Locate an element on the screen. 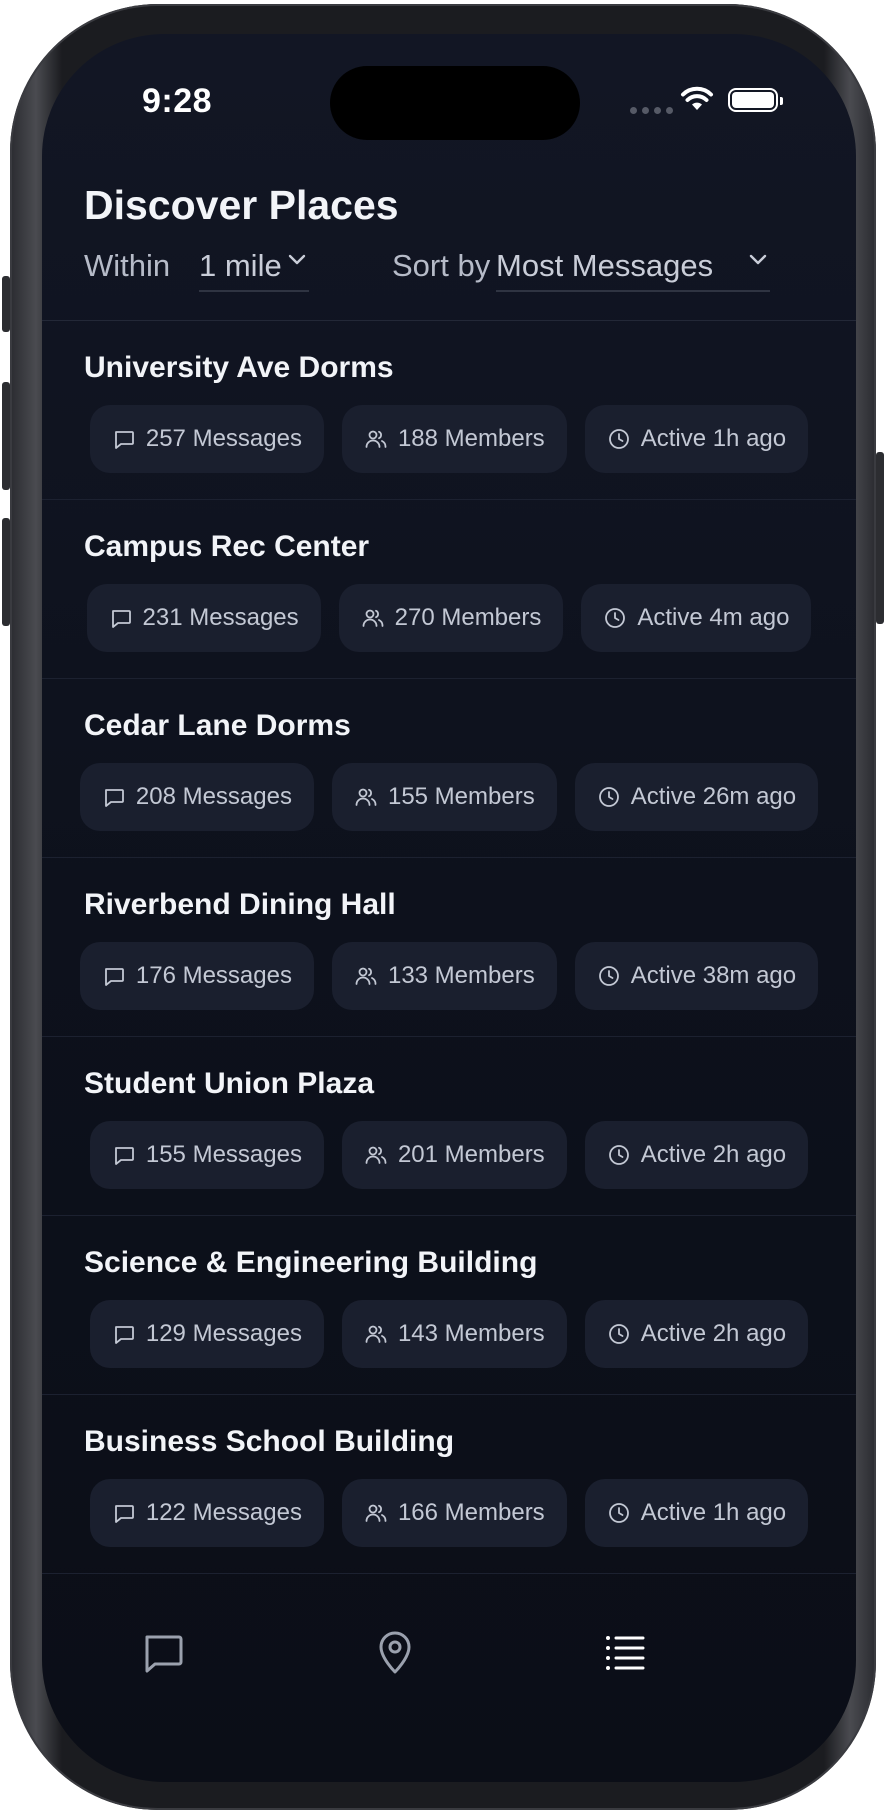 This screenshot has width=888, height=1816. cellular-signal-icon is located at coordinates (651, 110).